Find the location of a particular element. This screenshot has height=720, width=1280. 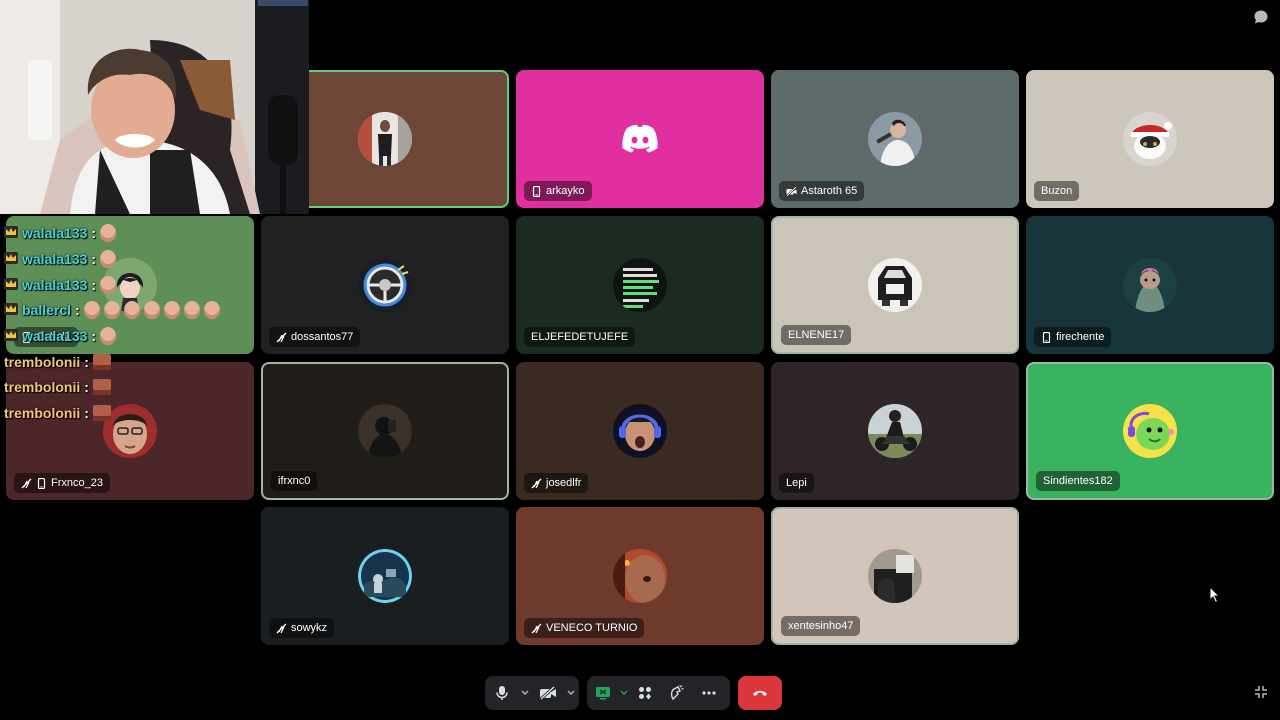

participant-tile: sowykz is located at coordinates (385, 576).